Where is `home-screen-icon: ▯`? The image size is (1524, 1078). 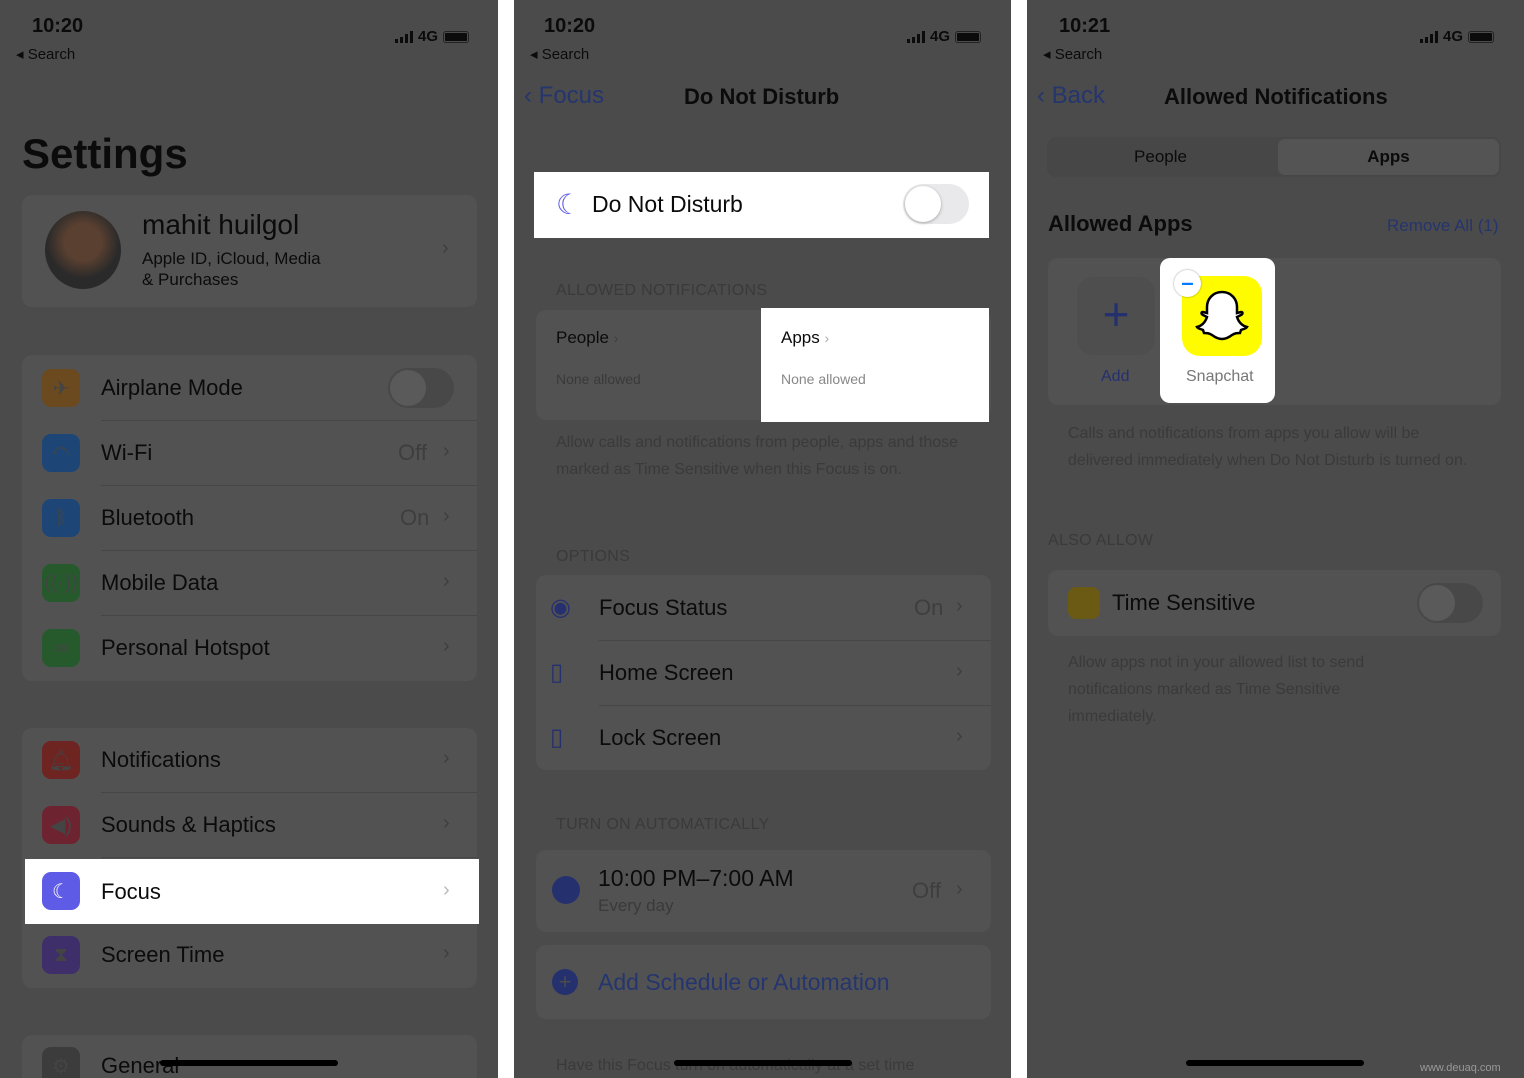 home-screen-icon: ▯ is located at coordinates (557, 672).